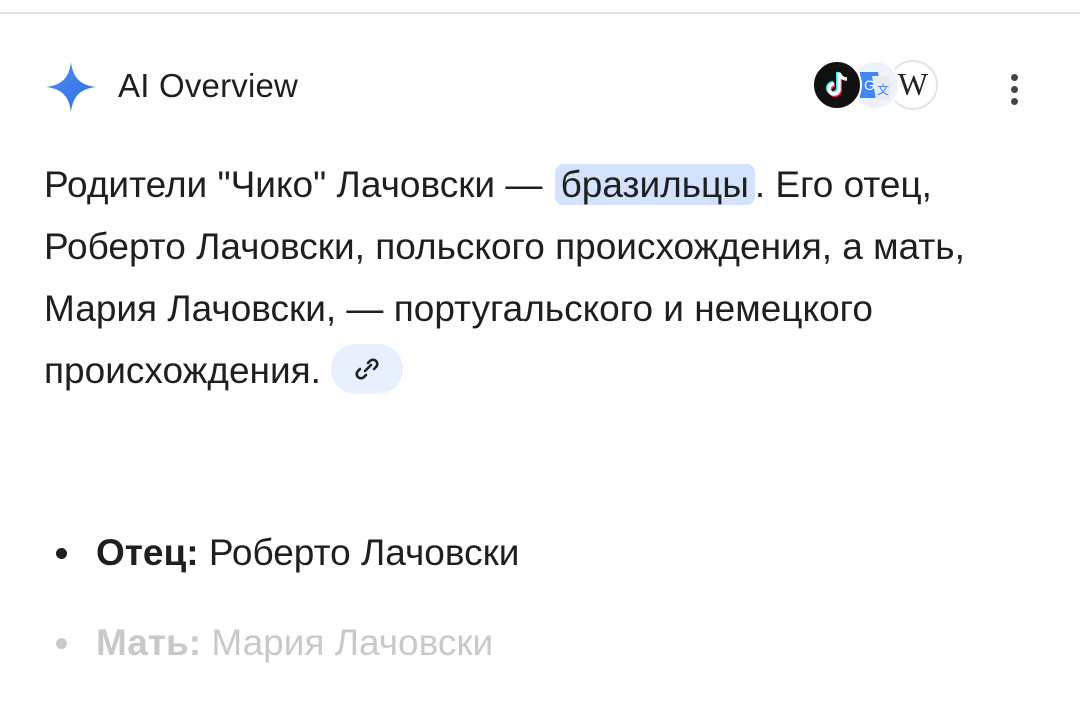  I want to click on svg-text: 文, so click(883, 89).